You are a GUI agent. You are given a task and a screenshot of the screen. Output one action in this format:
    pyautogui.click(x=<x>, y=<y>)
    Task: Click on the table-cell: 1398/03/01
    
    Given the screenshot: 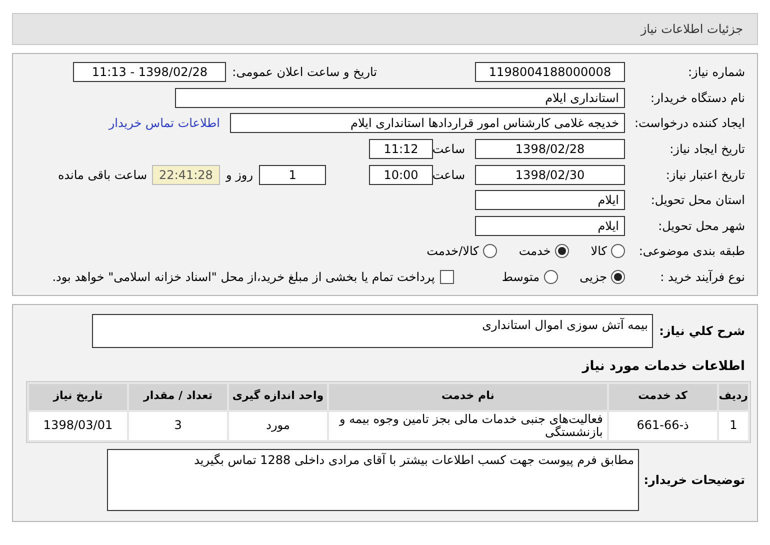 What is the action you would take?
    pyautogui.click(x=78, y=426)
    